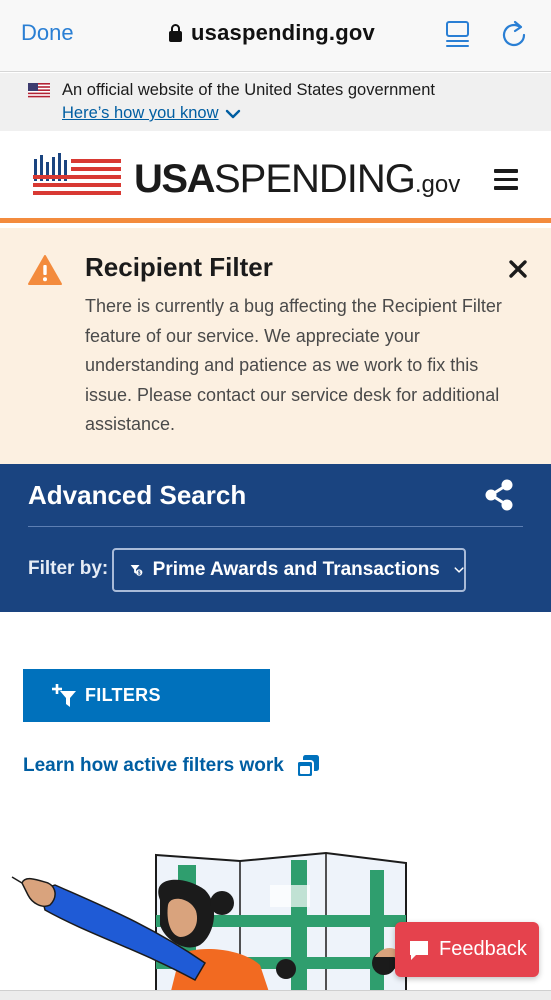 This screenshot has width=551, height=1000. What do you see at coordinates (499, 495) in the screenshot?
I see `share-icon` at bounding box center [499, 495].